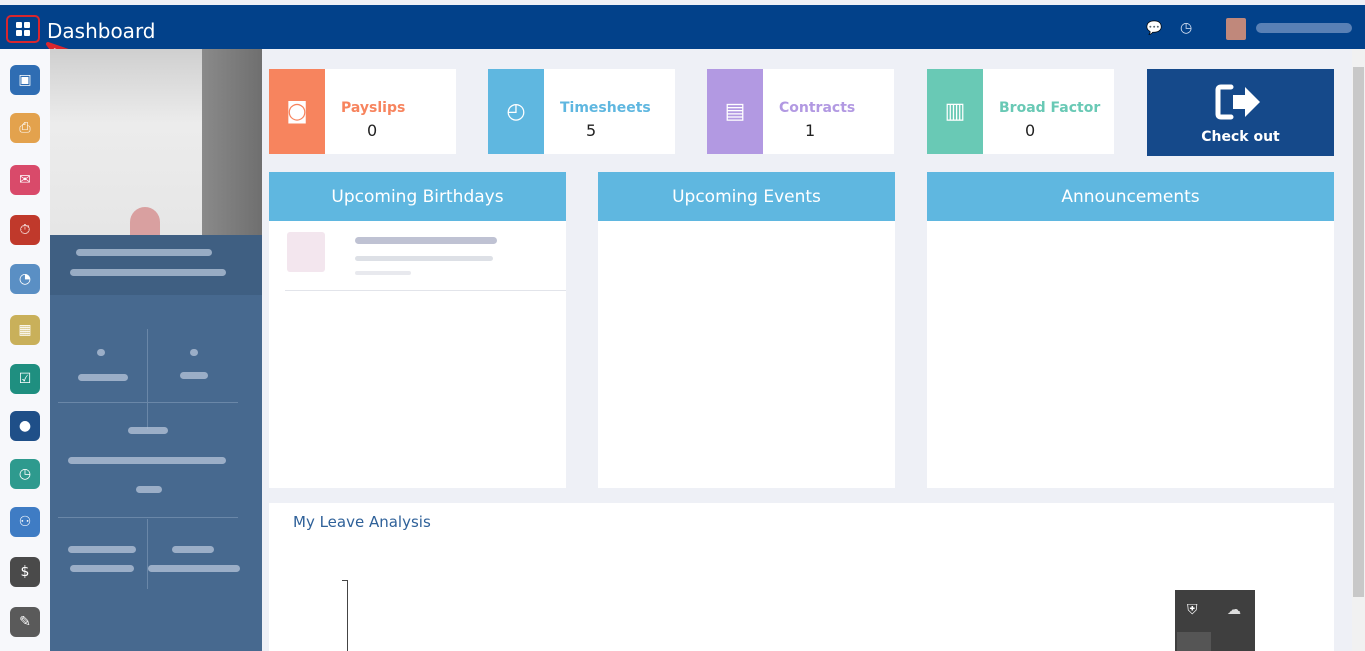  What do you see at coordinates (297, 111) in the screenshot?
I see `money-icon: ◙` at bounding box center [297, 111].